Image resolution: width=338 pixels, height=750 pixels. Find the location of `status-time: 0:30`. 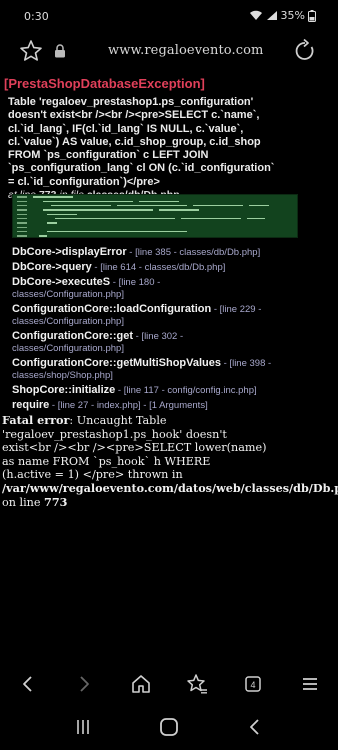

status-time: 0:30 is located at coordinates (36, 16).